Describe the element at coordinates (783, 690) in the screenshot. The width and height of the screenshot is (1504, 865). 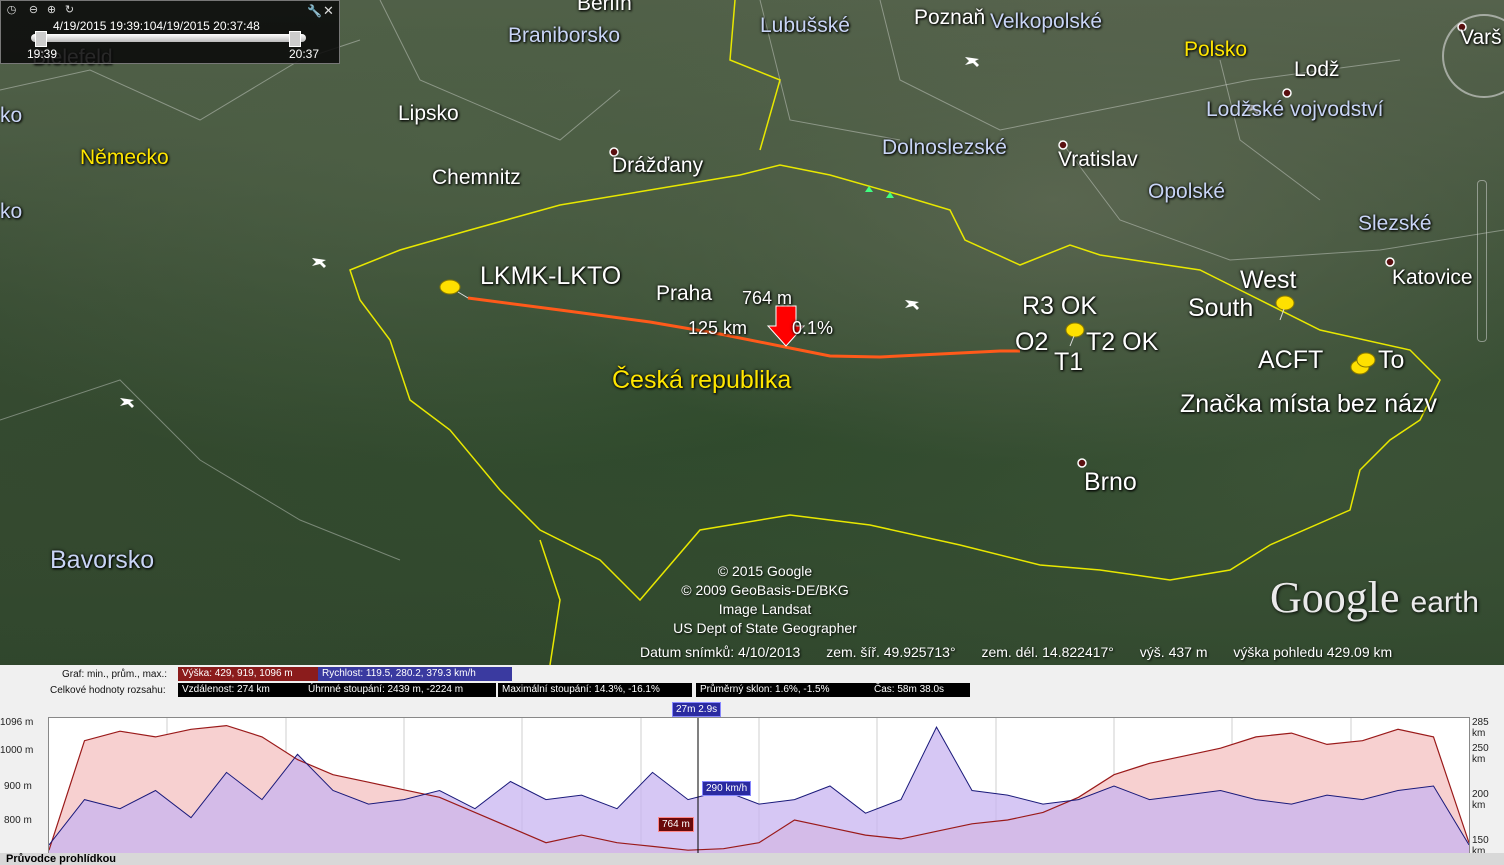
I see `avg-slope: Průměrný sklon: 1.6%, -1.5%` at that location.